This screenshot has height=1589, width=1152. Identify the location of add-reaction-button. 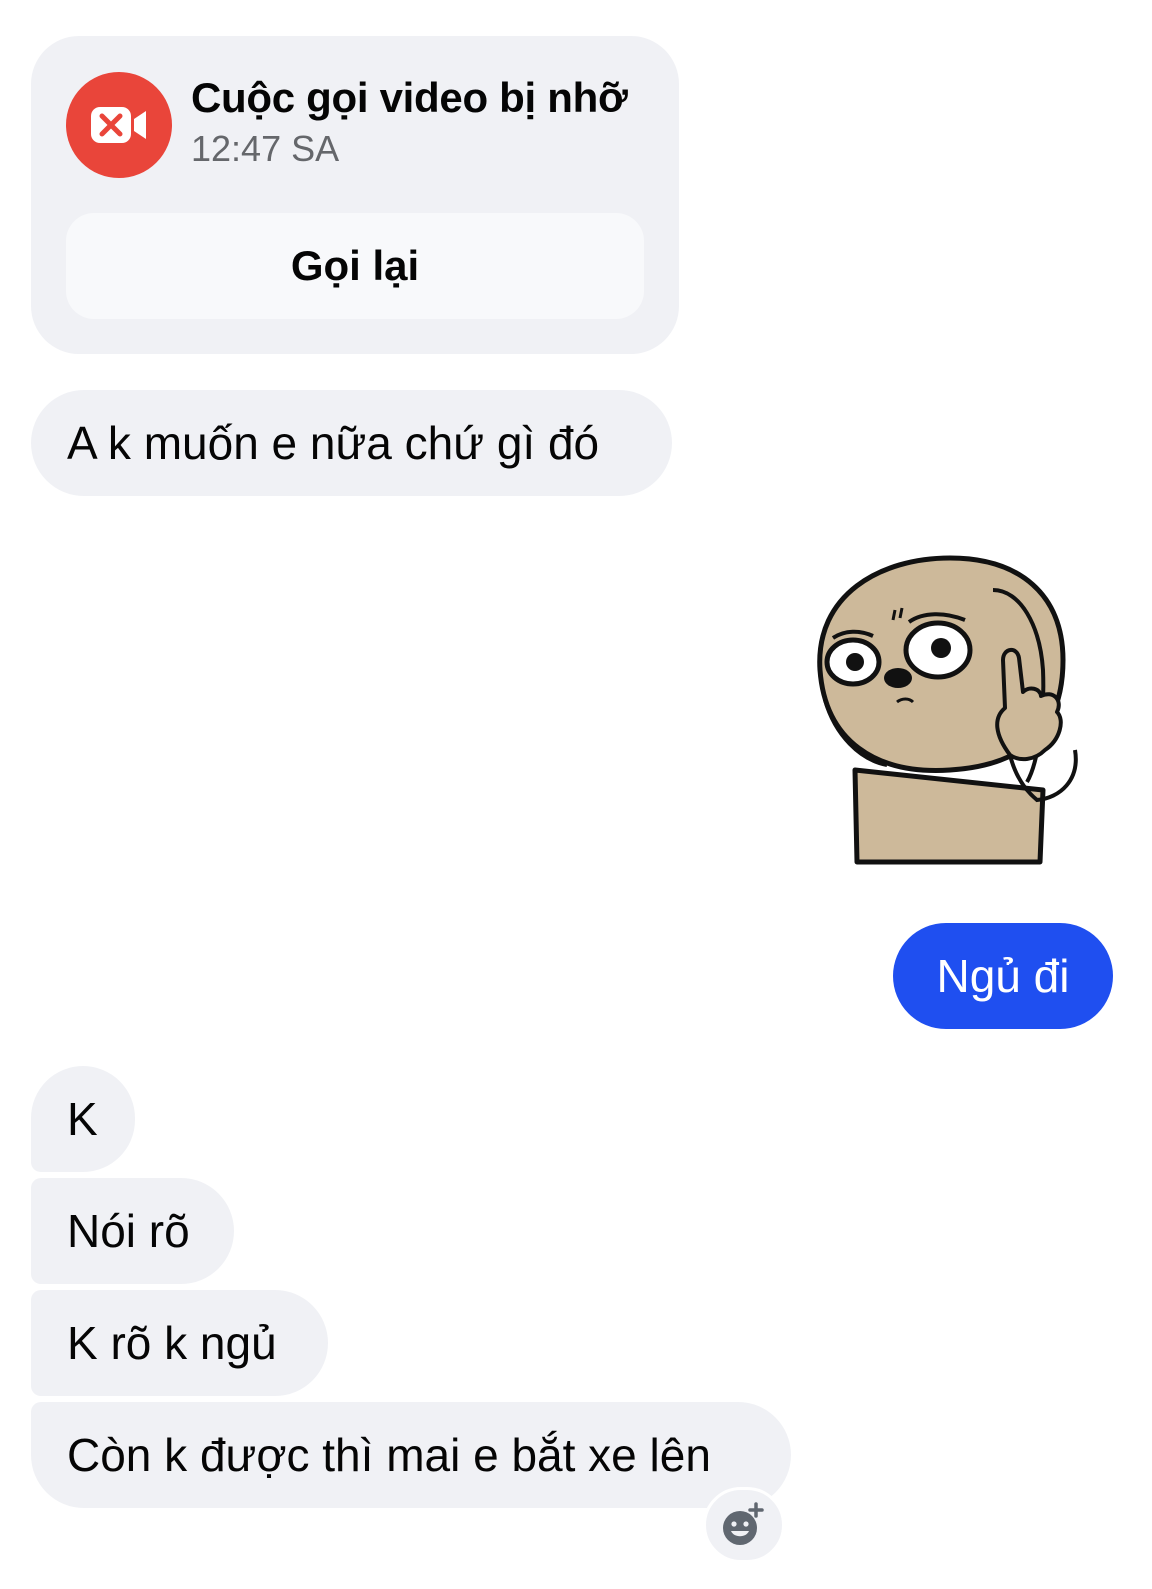
(744, 1525).